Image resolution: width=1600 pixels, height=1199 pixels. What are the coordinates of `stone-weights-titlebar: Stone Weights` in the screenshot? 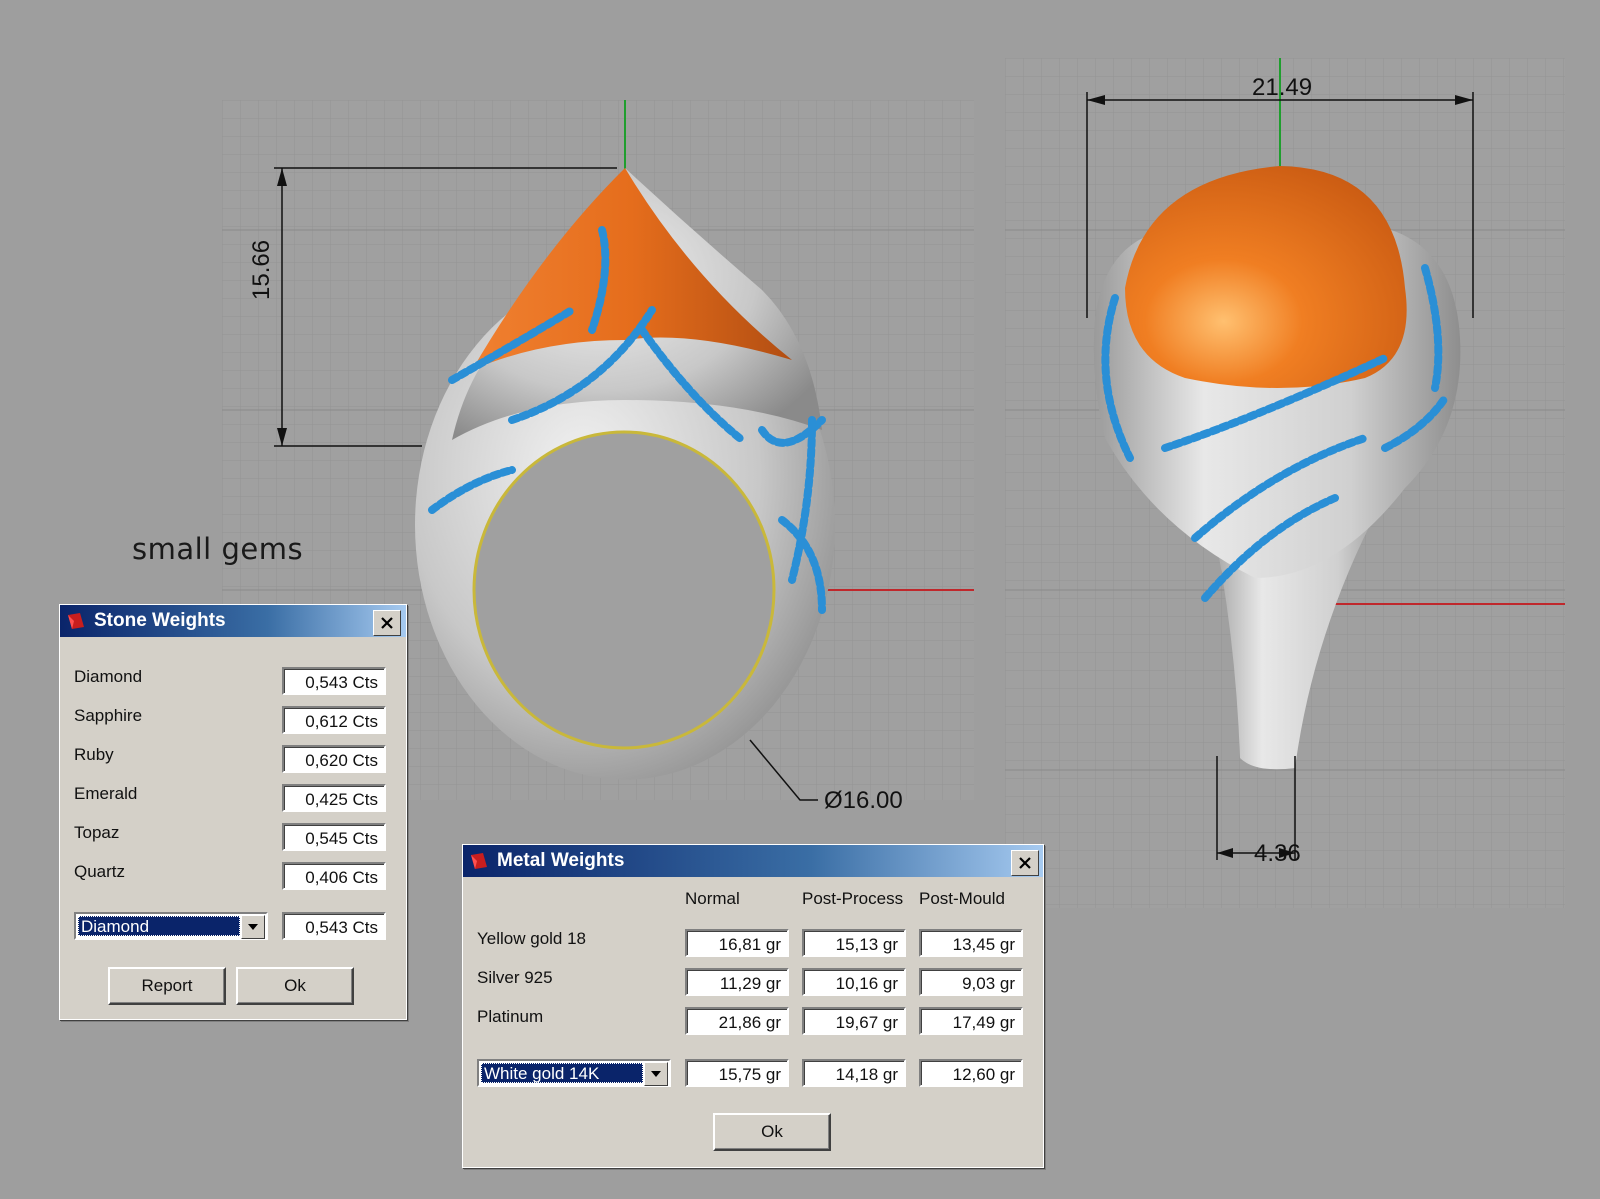 It's located at (233, 621).